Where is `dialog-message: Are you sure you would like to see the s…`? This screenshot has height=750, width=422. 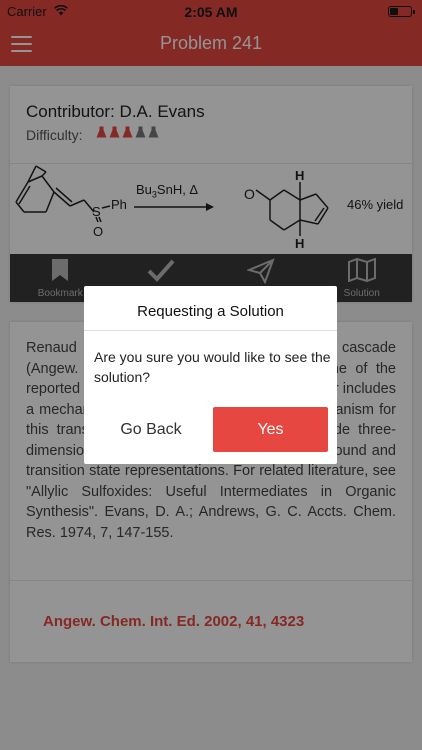 dialog-message: Are you sure you would like to see the s… is located at coordinates (212, 367).